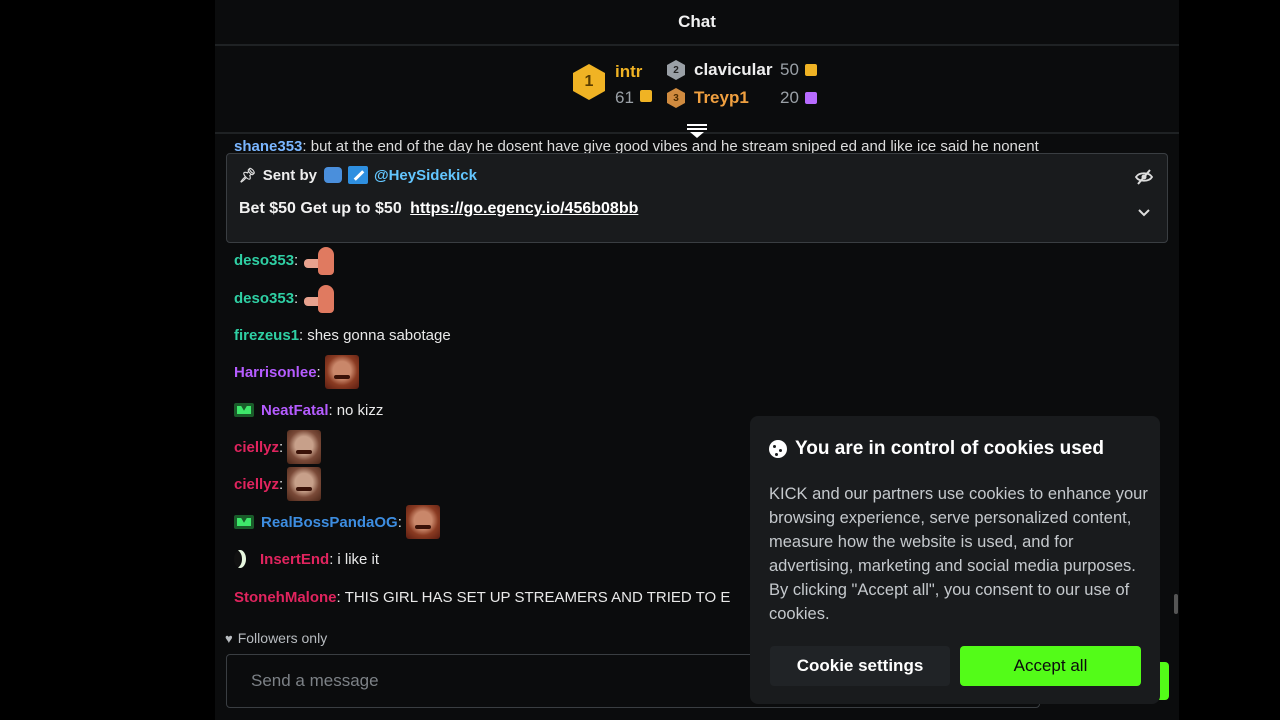 The image size is (1280, 720). What do you see at coordinates (676, 98) in the screenshot?
I see `bronze-medal-icon: 3` at bounding box center [676, 98].